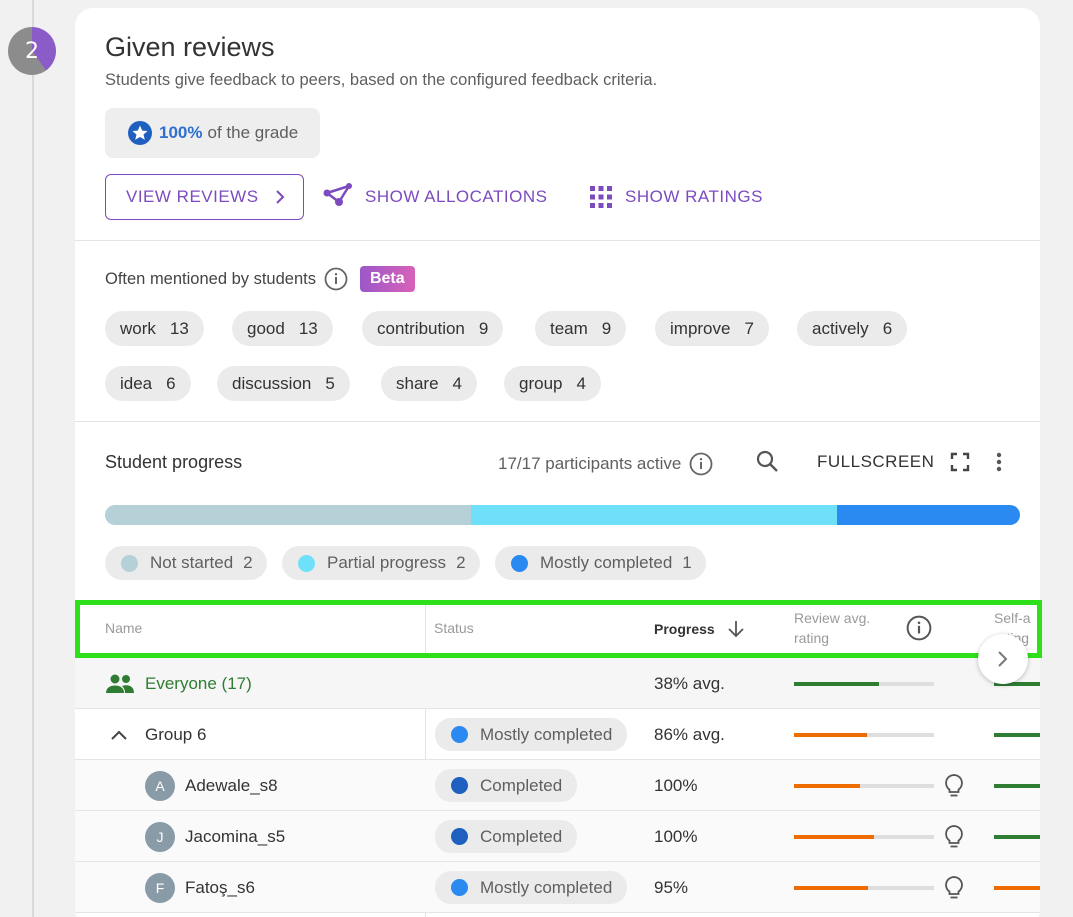 This screenshot has width=1073, height=917. Describe the element at coordinates (606, 562) in the screenshot. I see `legend-label: Mostly completed` at that location.